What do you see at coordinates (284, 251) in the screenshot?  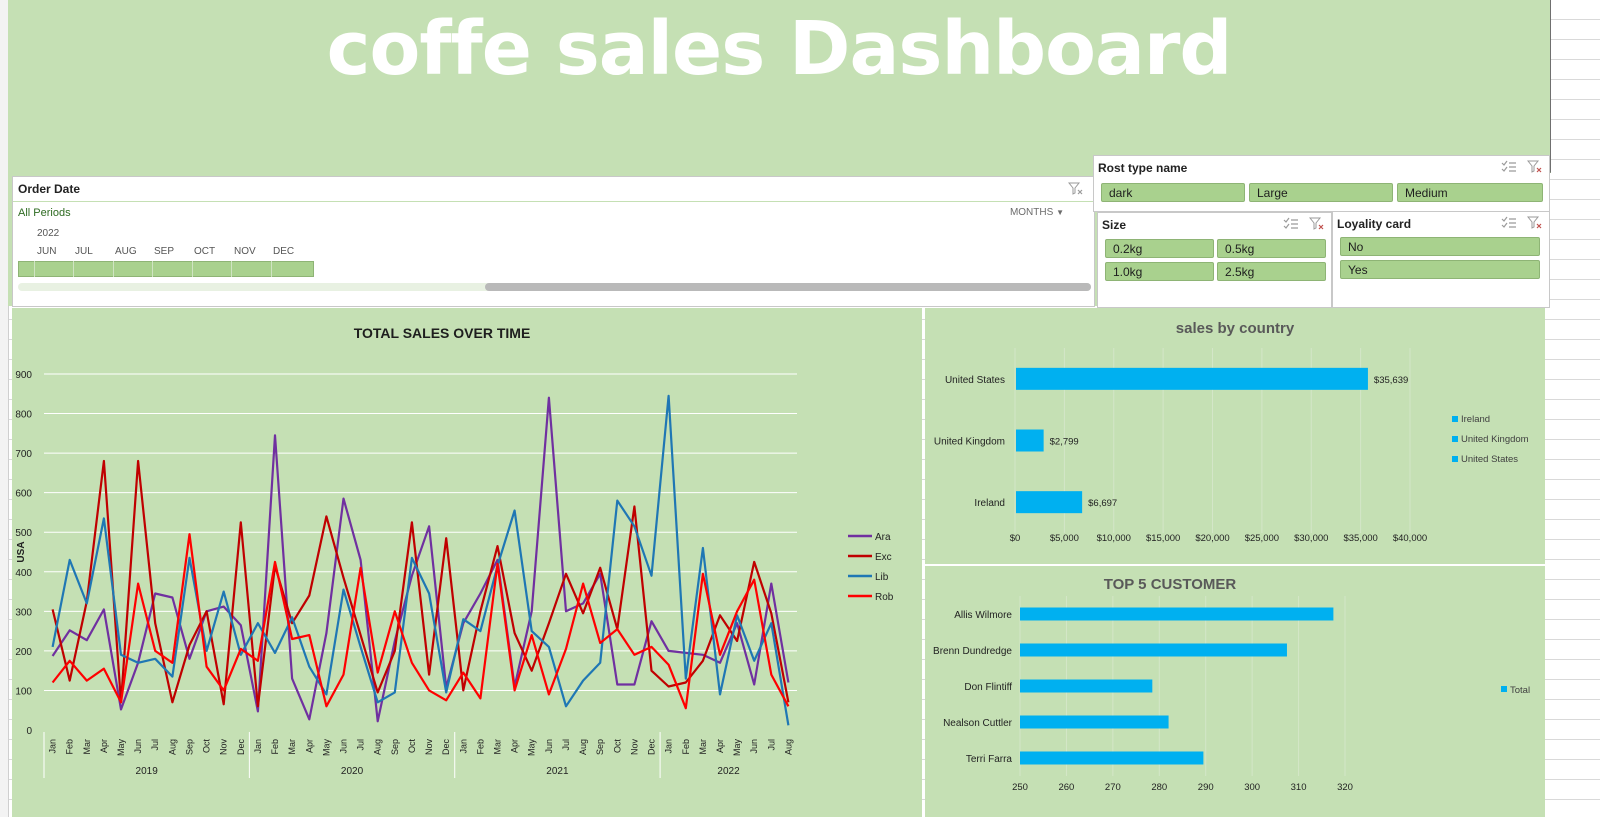 I see `timeline-month-dec: DEC` at bounding box center [284, 251].